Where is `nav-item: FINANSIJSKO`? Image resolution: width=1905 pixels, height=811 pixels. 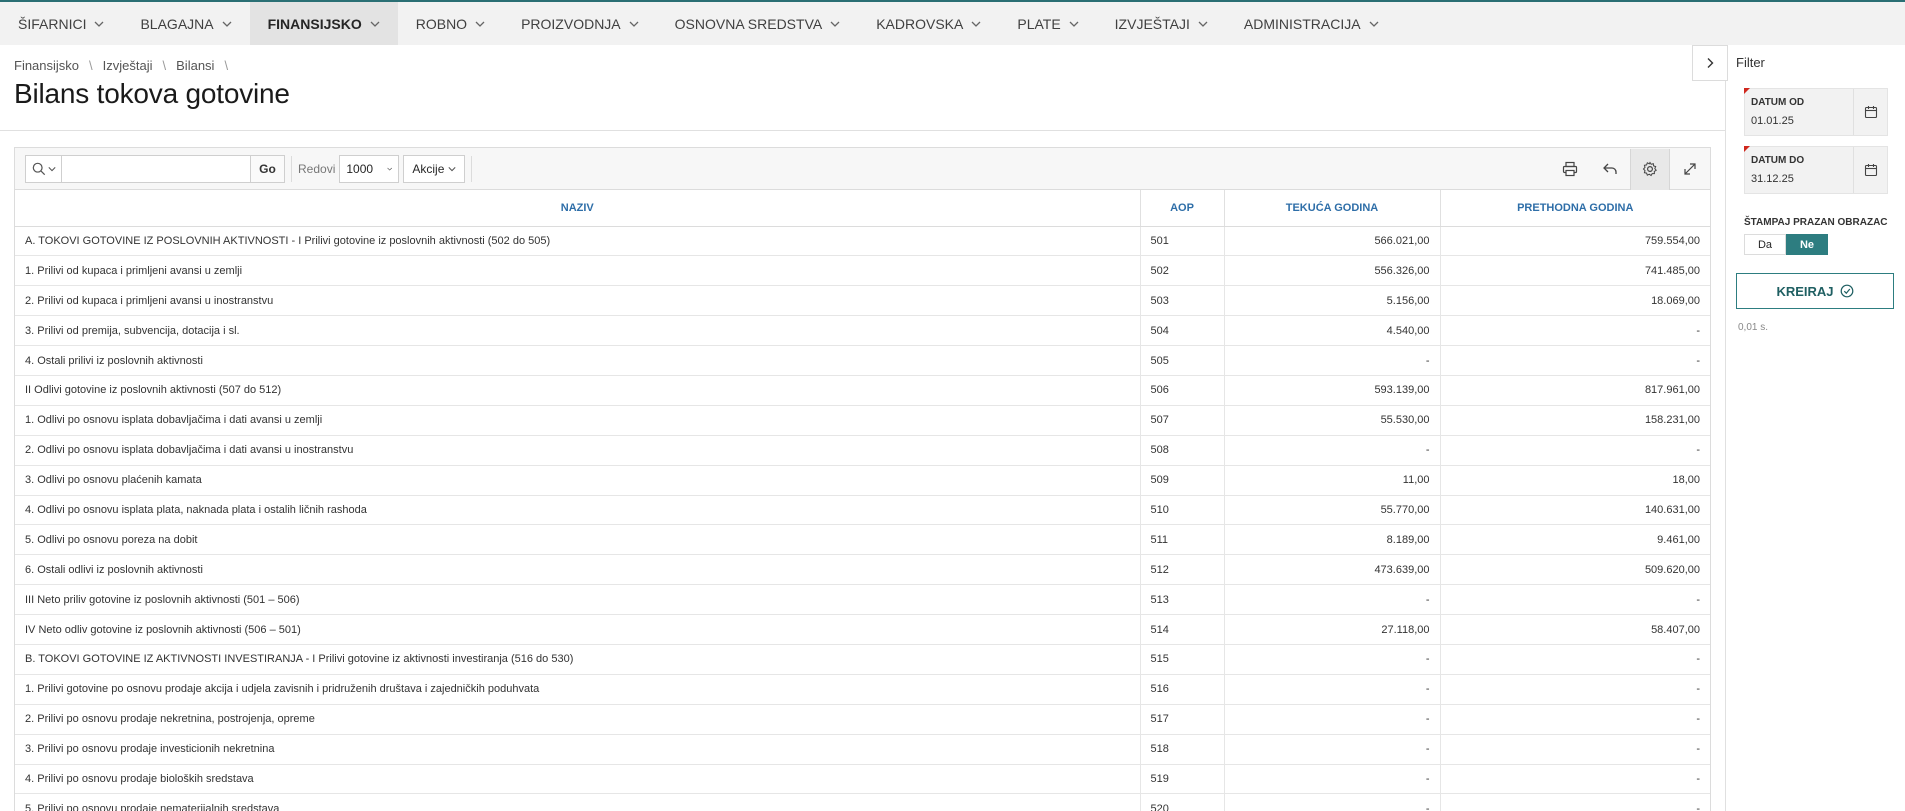 nav-item: FINANSIJSKO is located at coordinates (323, 23).